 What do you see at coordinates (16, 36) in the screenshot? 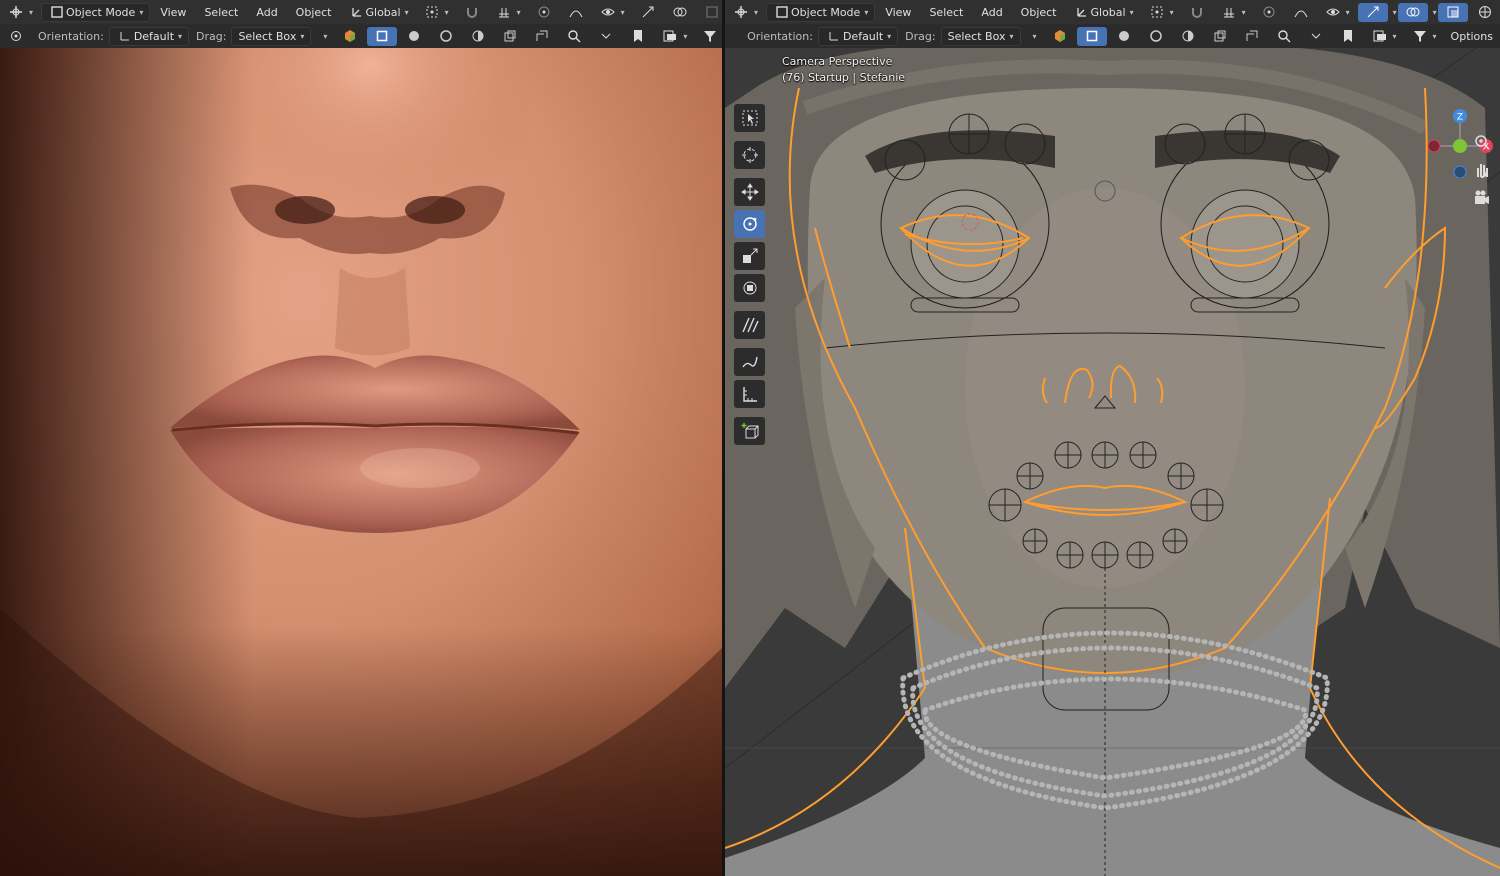
I see `transform-pivot-icon-button` at bounding box center [16, 36].